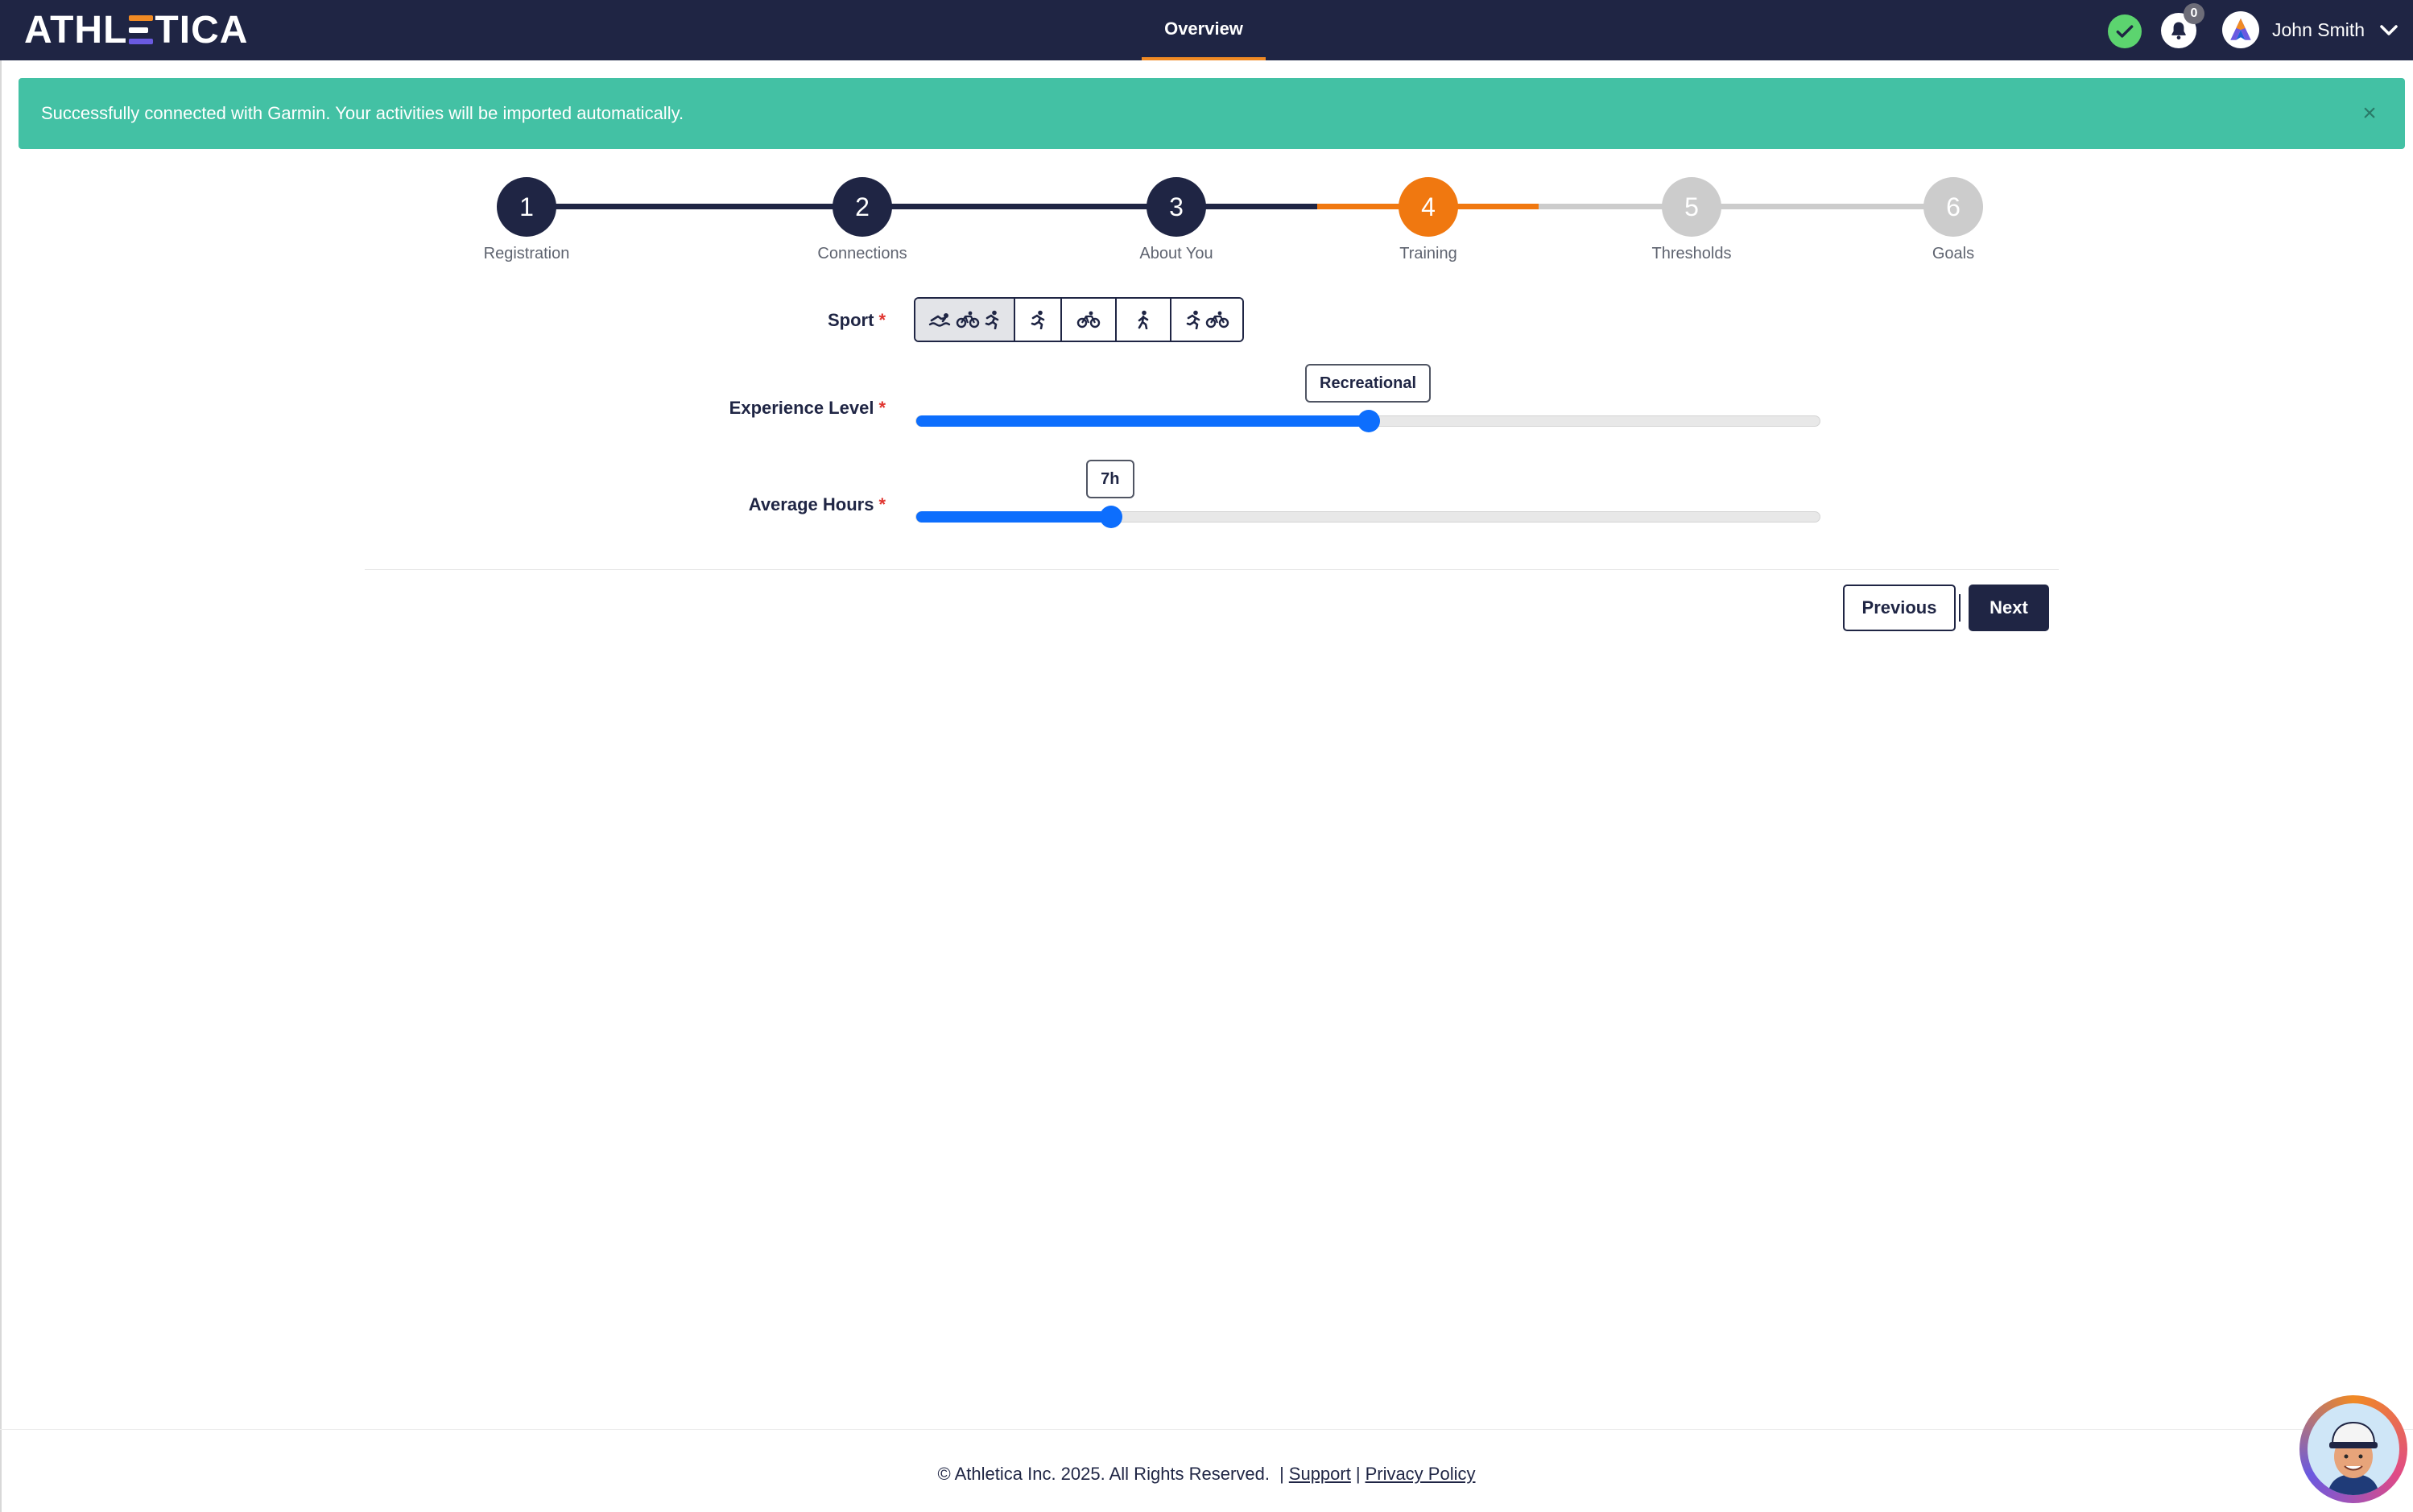 The image size is (2413, 1512). What do you see at coordinates (141, 30) in the screenshot?
I see `logo-e-mark-icon` at bounding box center [141, 30].